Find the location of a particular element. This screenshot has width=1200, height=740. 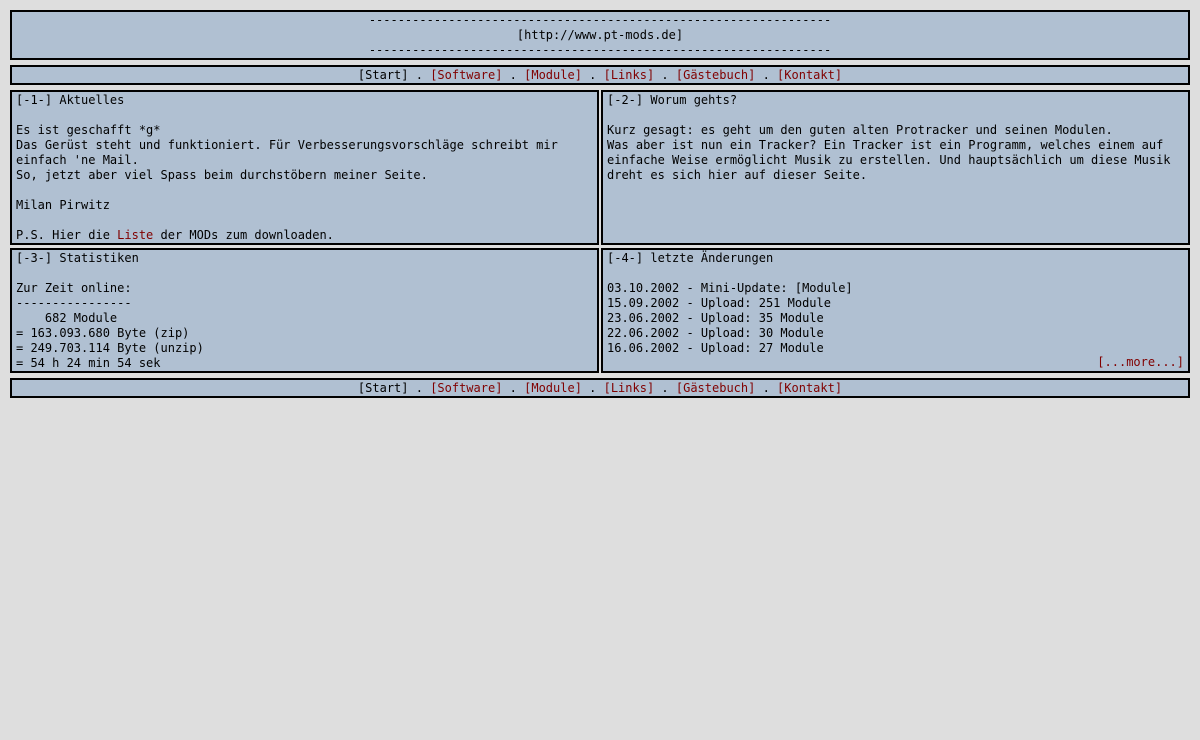

stats-modules: 682 Module is located at coordinates (67, 318).